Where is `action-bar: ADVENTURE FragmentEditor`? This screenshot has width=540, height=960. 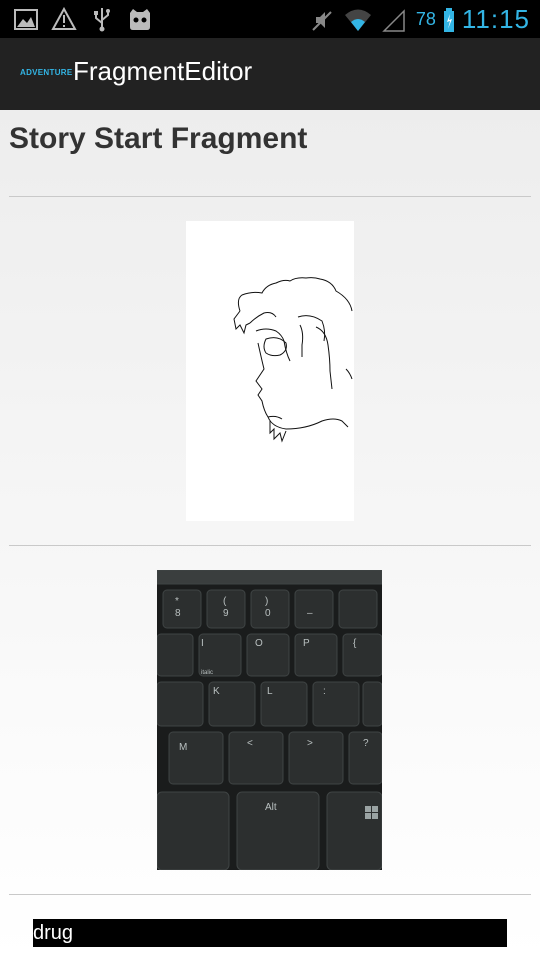 action-bar: ADVENTURE FragmentEditor is located at coordinates (270, 74).